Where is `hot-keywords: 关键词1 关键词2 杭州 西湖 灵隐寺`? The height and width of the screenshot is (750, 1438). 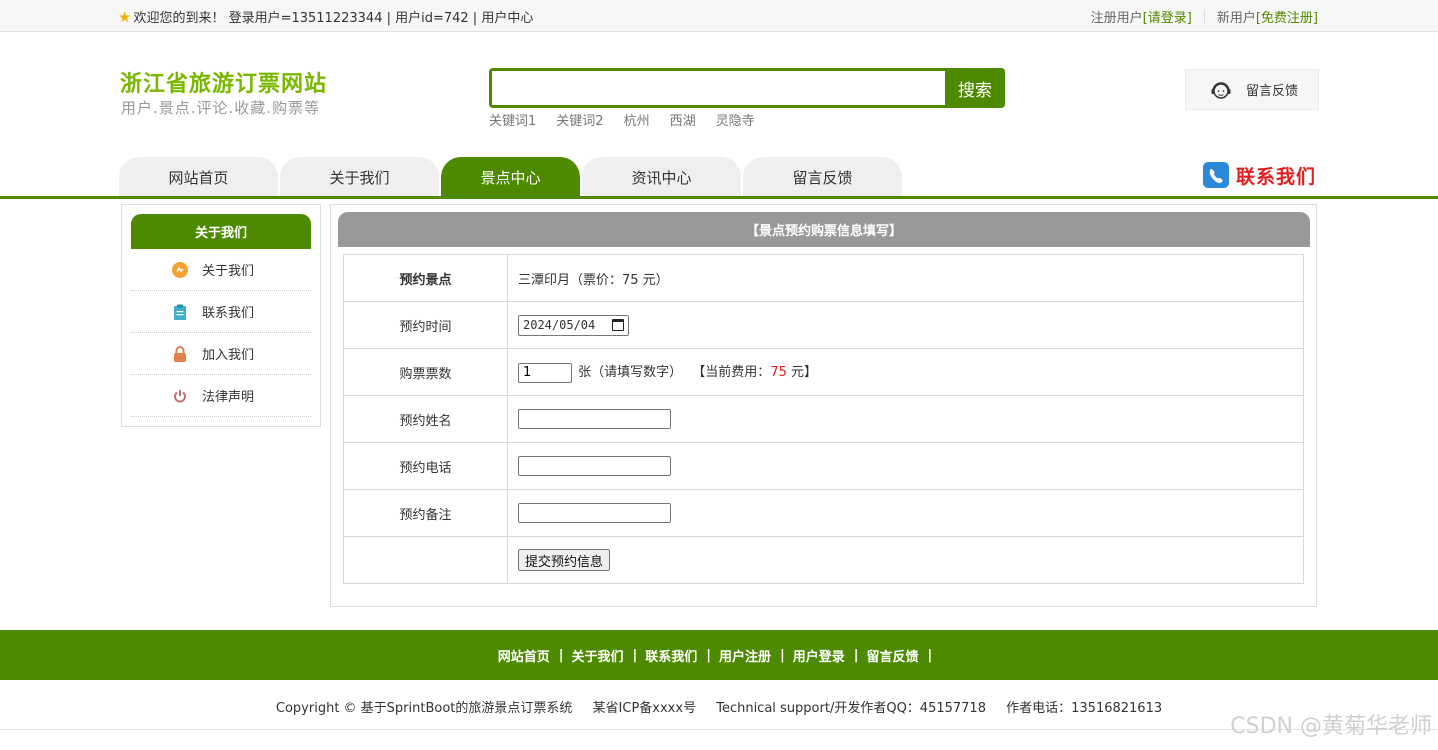
hot-keywords: 关键词1 关键词2 杭州 西湖 灵隐寺 is located at coordinates (622, 119).